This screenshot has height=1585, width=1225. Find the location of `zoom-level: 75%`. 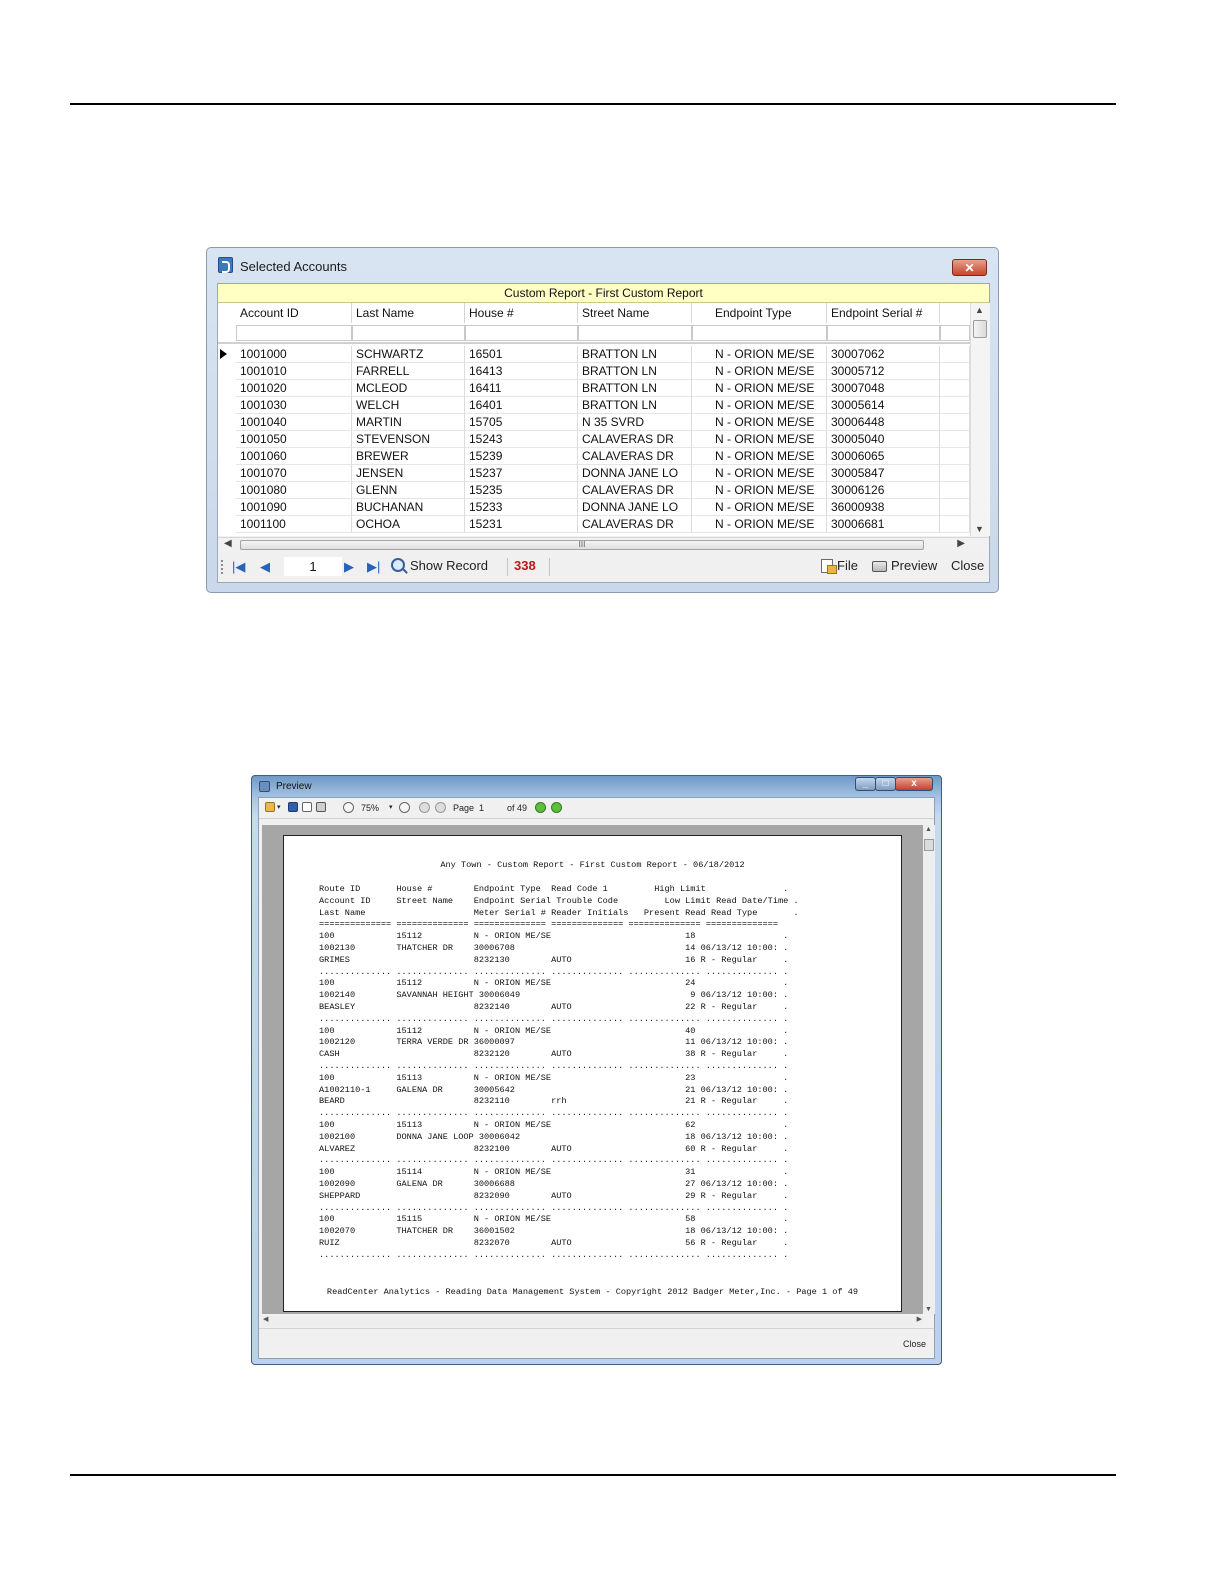

zoom-level: 75% is located at coordinates (370, 808).